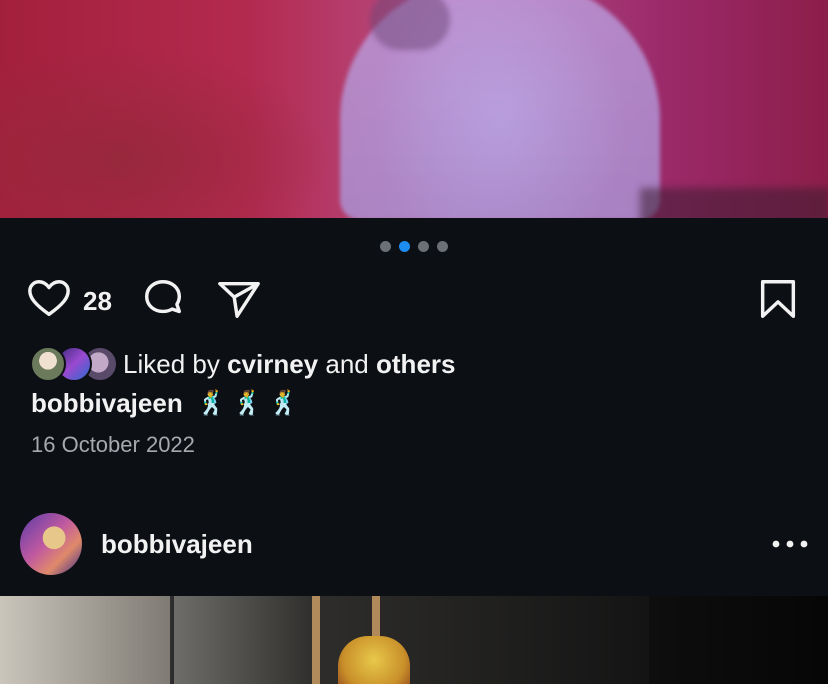 This screenshot has height=684, width=828. Describe the element at coordinates (272, 364) in the screenshot. I see `liked-by-user-link: cvirney` at that location.